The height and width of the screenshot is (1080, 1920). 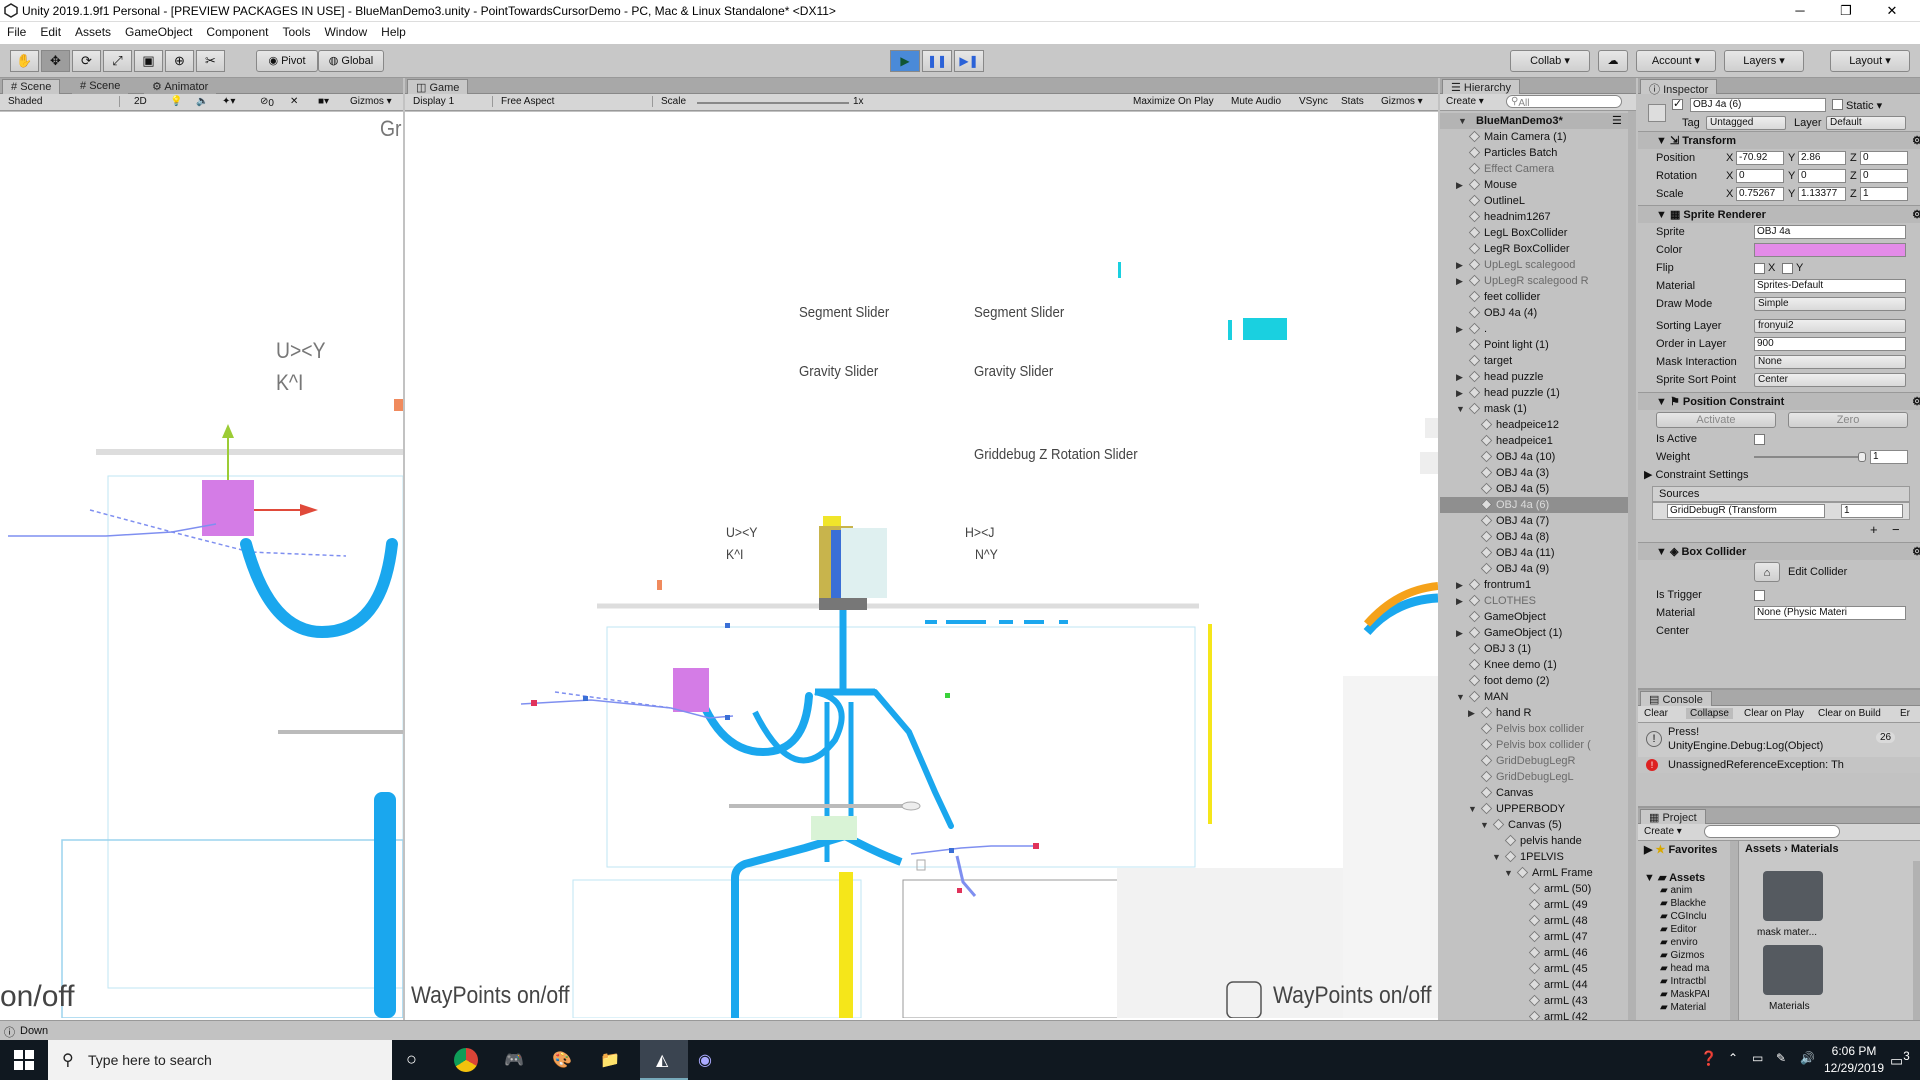 I want to click on tab-inspector: ⓘ Inspector, so click(x=1679, y=87).